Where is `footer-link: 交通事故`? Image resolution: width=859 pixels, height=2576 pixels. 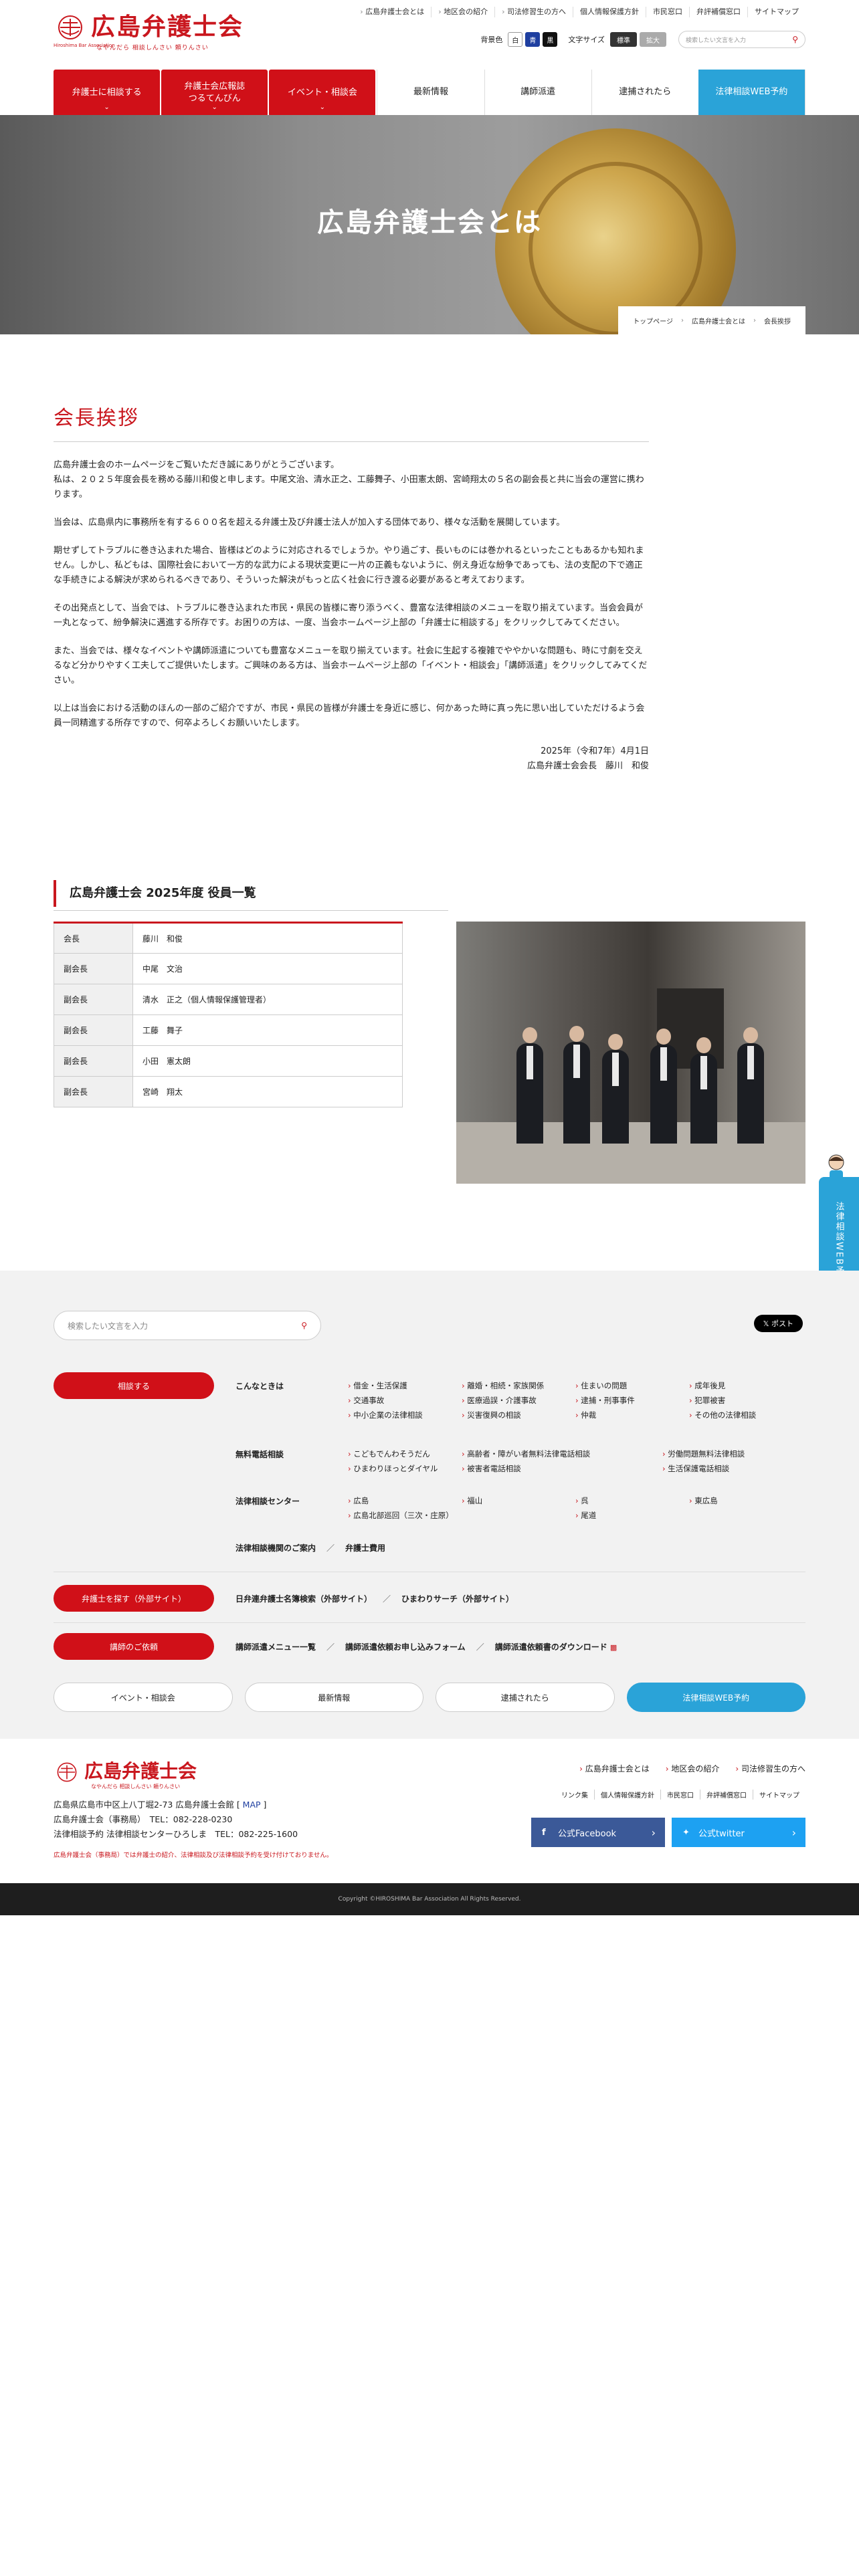
footer-link: 交通事故 is located at coordinates (405, 1400).